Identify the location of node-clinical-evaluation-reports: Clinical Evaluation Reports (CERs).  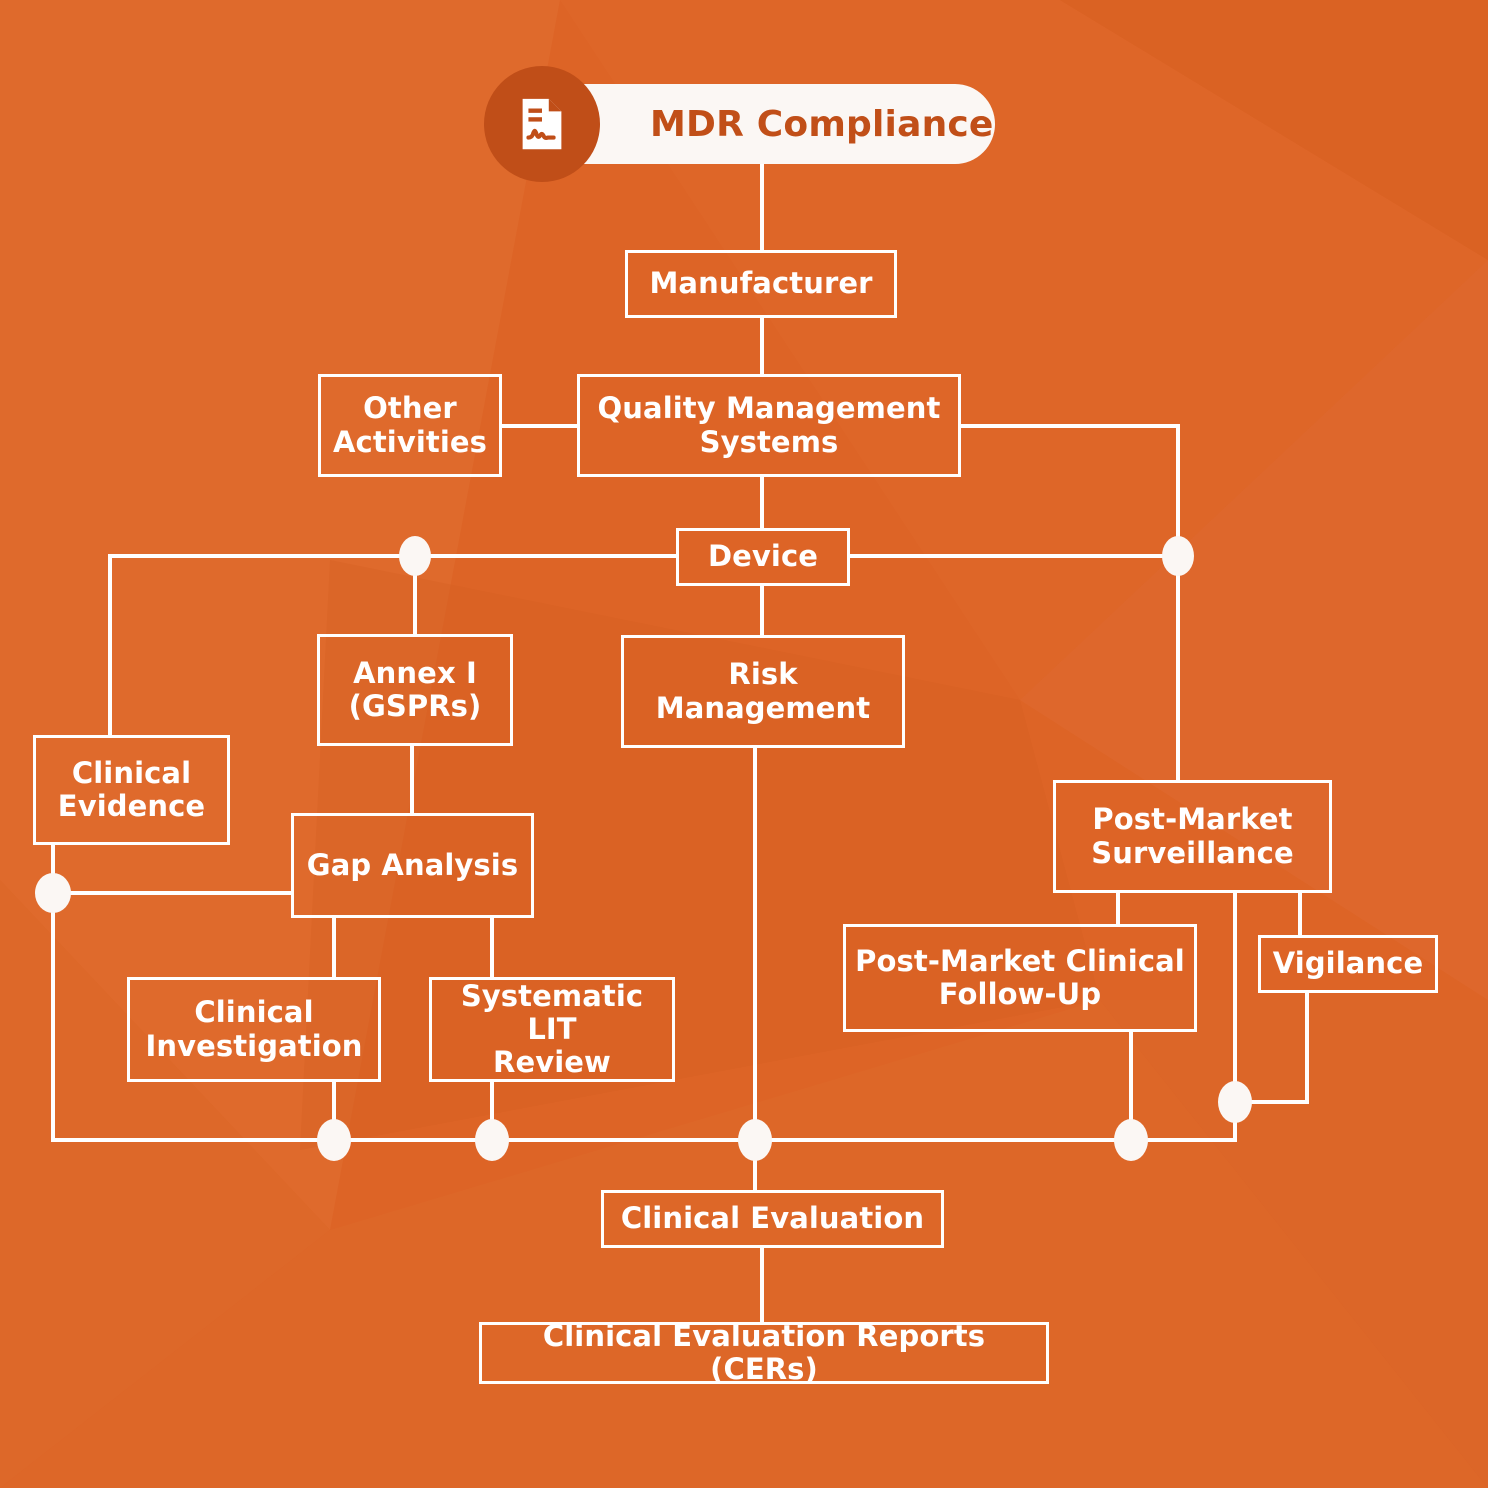
(764, 1352).